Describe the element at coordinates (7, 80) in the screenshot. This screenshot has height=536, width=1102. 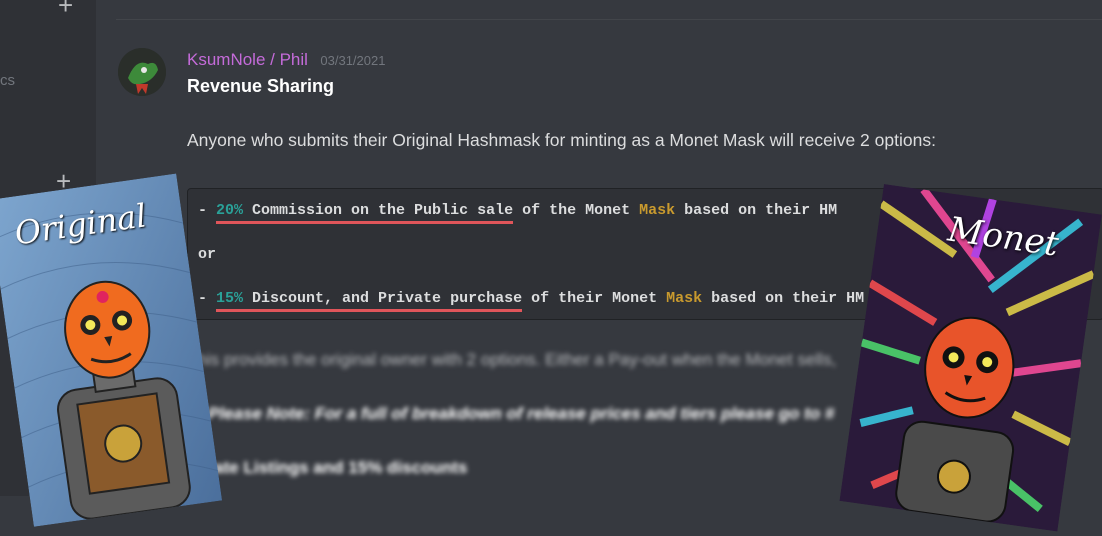
I see `sidebar-partial-text: cs` at that location.